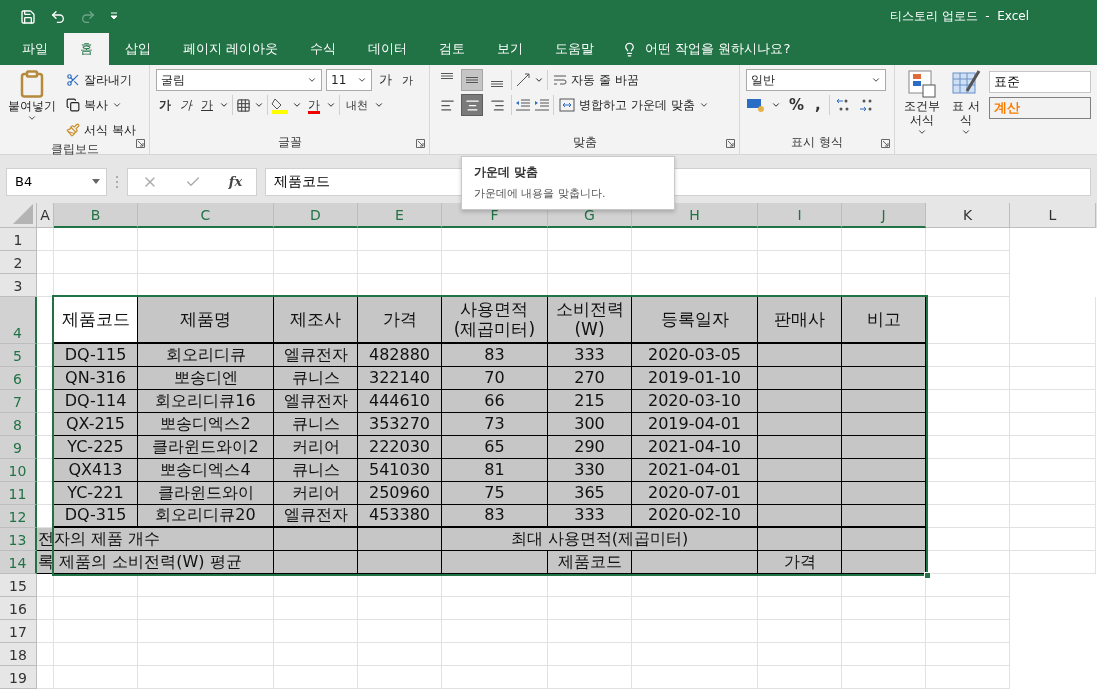 Image resolution: width=1097 pixels, height=697 pixels. What do you see at coordinates (18, 585) in the screenshot?
I see `row-header: 15` at bounding box center [18, 585].